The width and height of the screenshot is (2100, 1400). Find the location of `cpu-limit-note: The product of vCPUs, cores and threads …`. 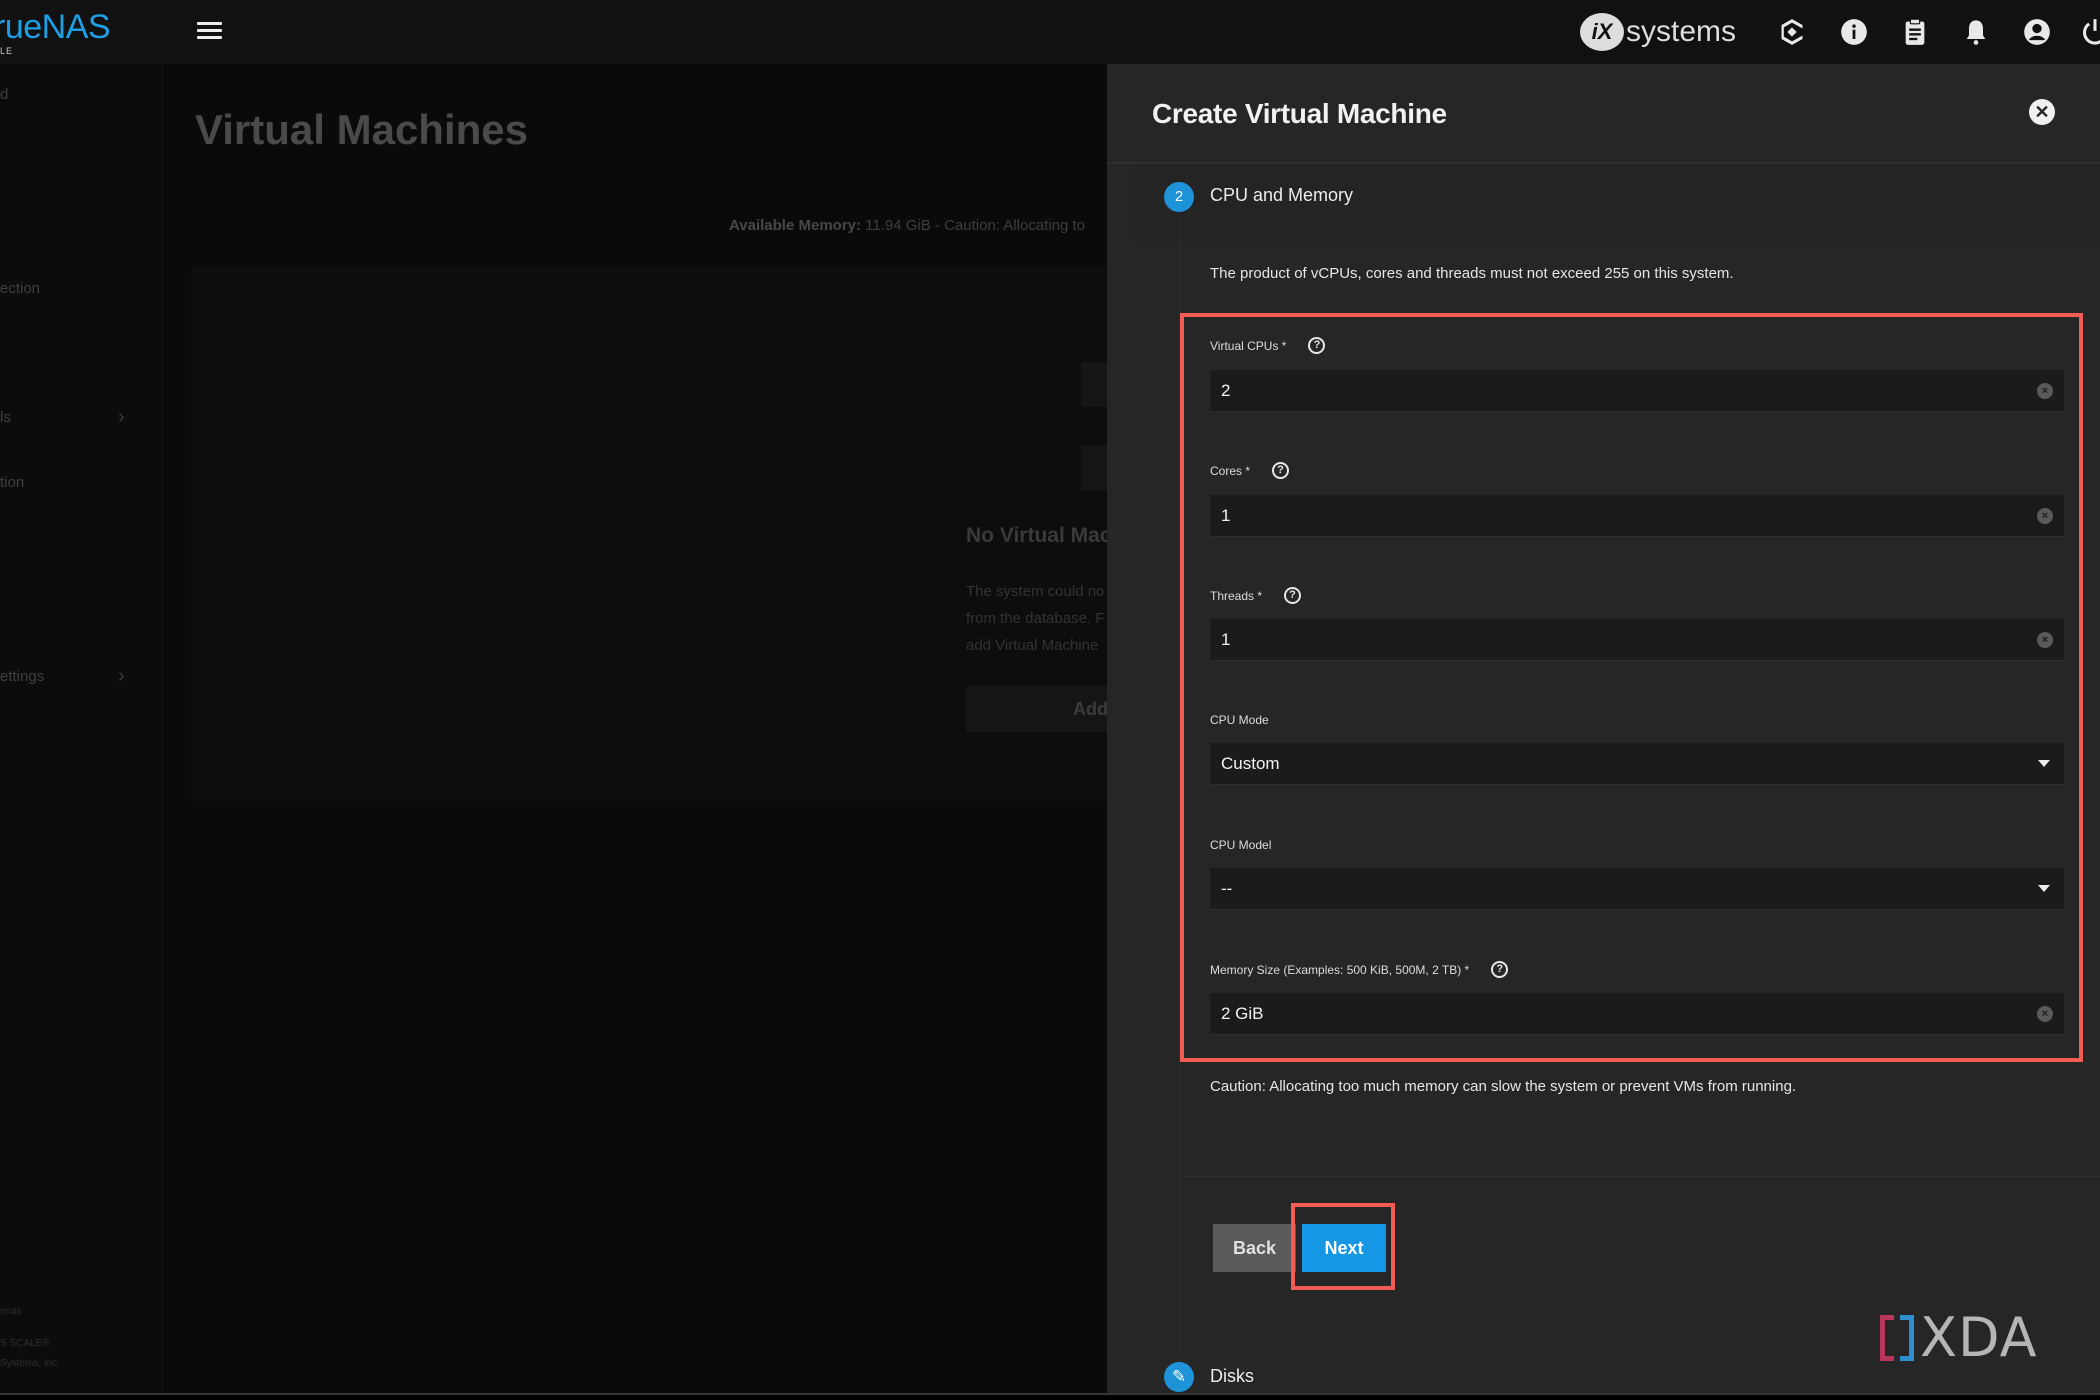

cpu-limit-note: The product of vCPUs, cores and threads … is located at coordinates (1472, 273).